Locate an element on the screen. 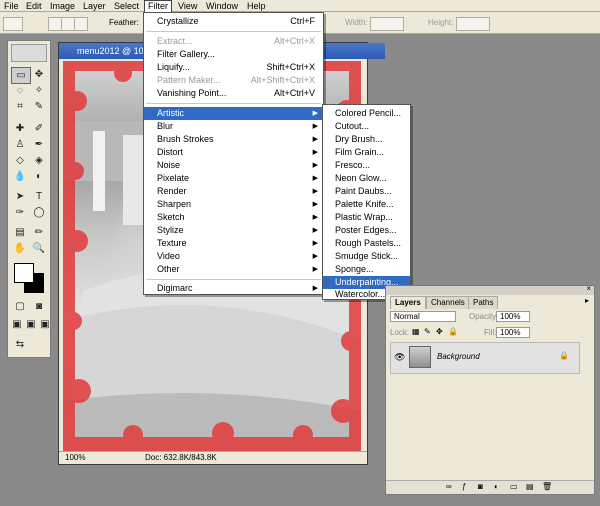  link-layers-icon: ∞ is located at coordinates (449, 486).